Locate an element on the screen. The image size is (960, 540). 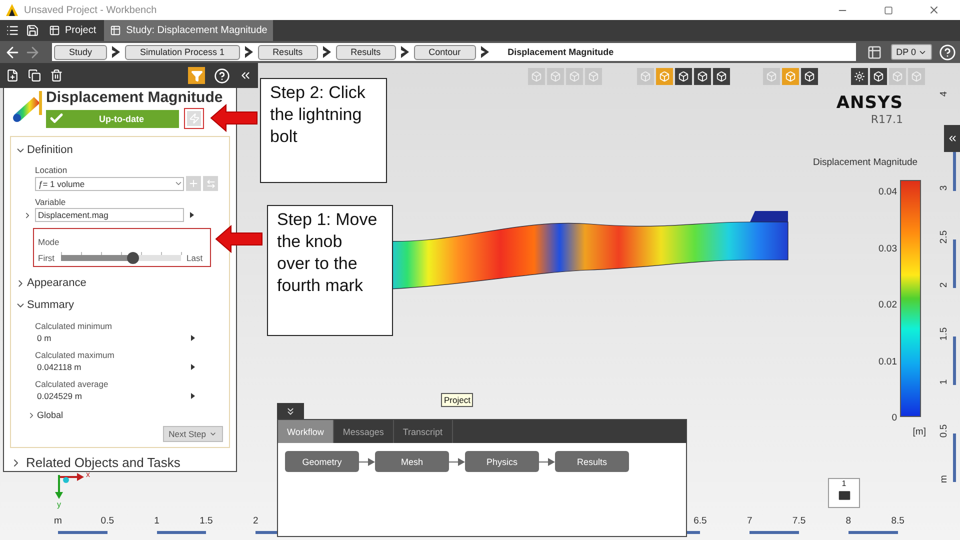
breadcrumb-button: Study is located at coordinates (81, 52).